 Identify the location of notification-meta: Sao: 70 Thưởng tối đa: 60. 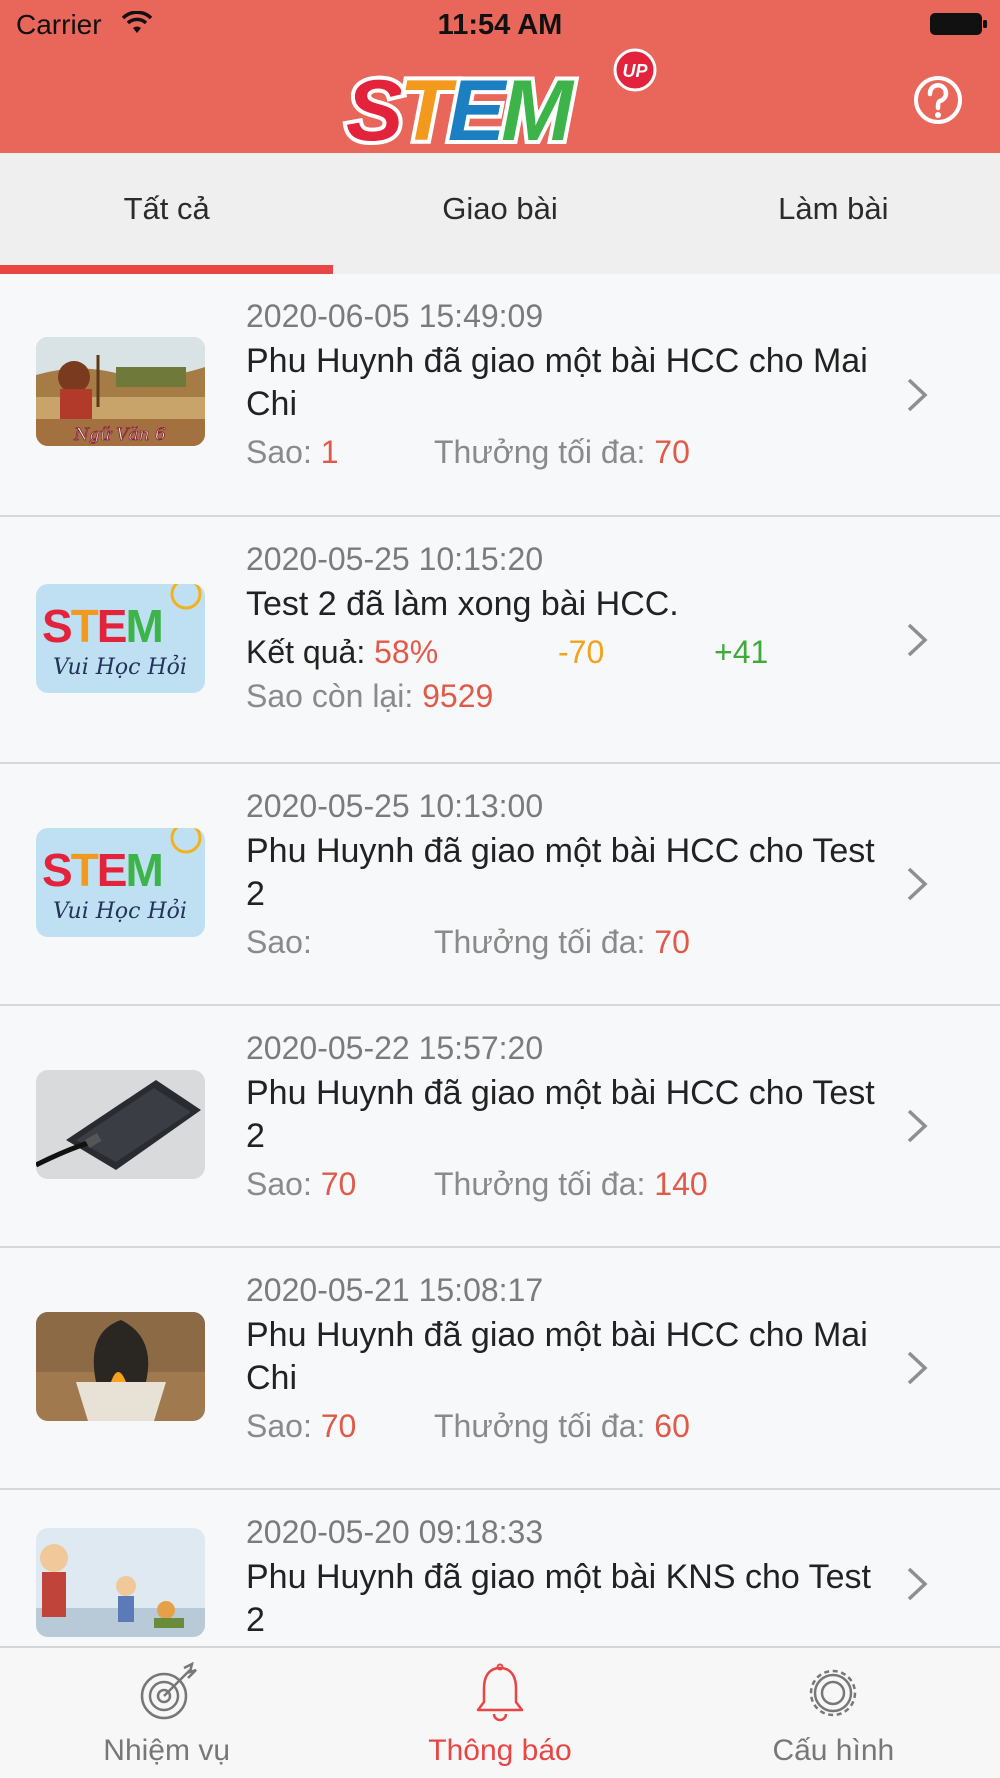
(566, 1426).